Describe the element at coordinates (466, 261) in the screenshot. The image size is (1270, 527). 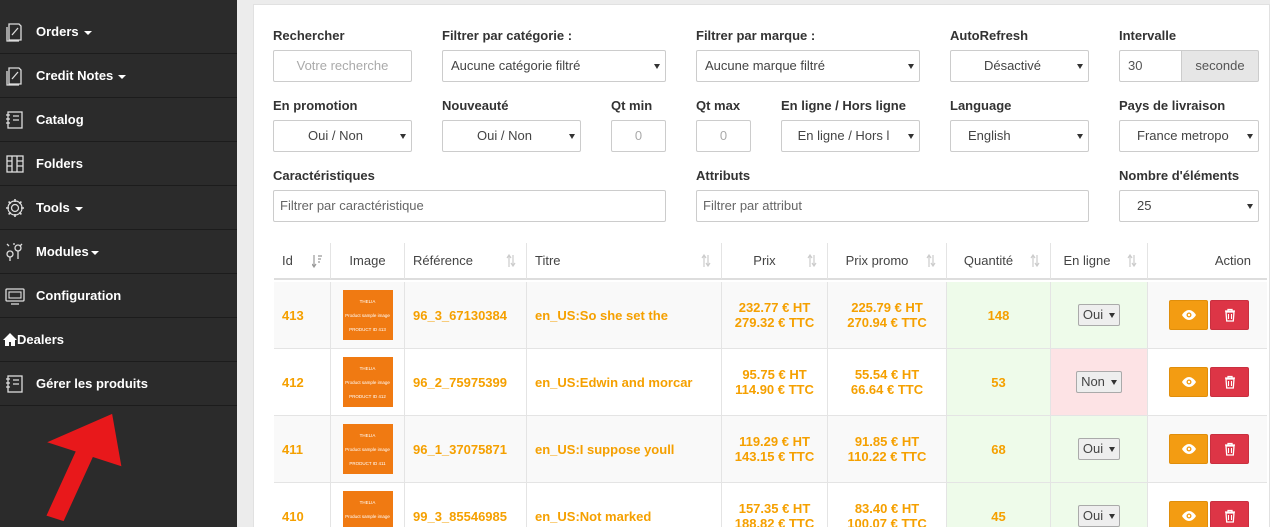
I see `col-header-reference: Référence` at that location.